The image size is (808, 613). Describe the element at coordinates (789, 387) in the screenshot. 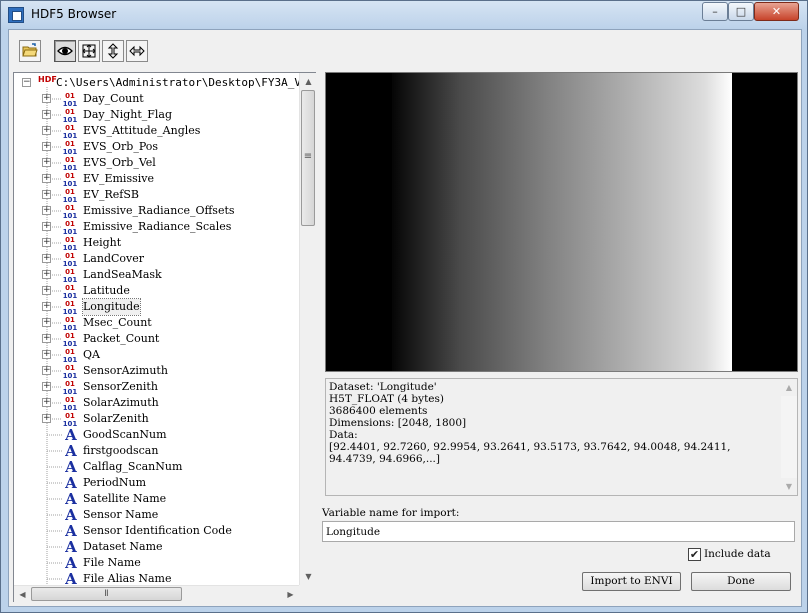

I see `info-scroll-up-icon: ▲` at that location.